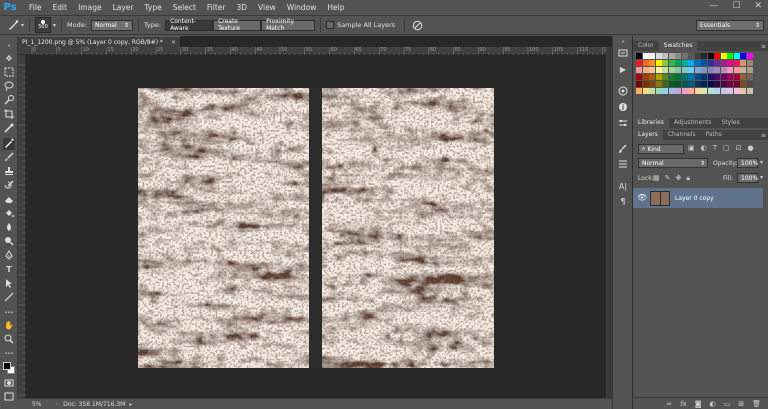 The image size is (768, 409). I want to click on info-panel-icon, so click(623, 108).